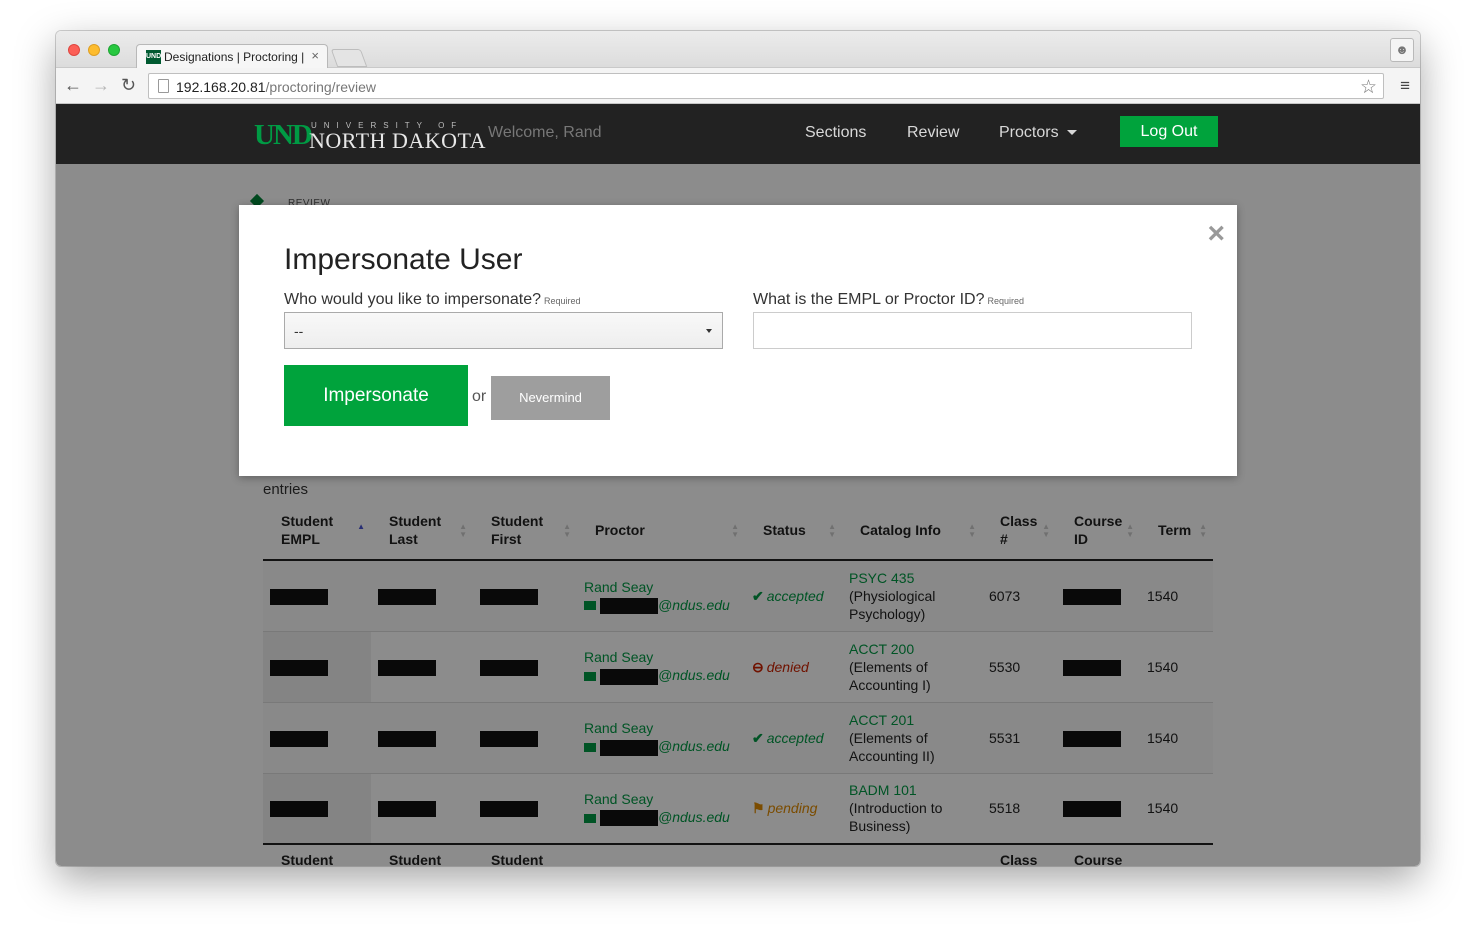 This screenshot has height=946, width=1476. I want to click on logo-und-mark: UND, so click(283, 135).